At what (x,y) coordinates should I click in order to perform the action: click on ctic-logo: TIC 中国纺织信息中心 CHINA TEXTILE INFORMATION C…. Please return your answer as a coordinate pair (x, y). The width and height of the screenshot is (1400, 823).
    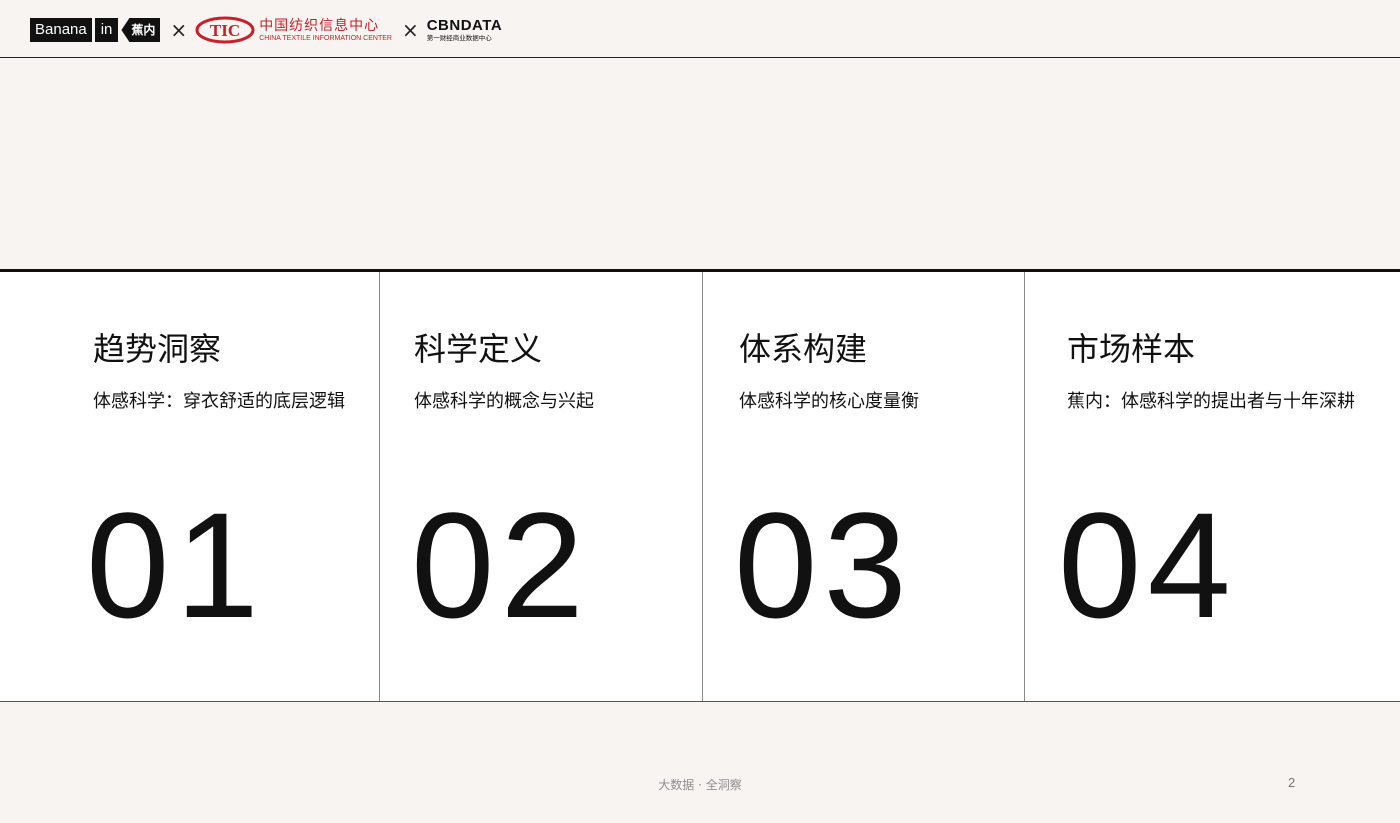
    Looking at the image, I should click on (293, 30).